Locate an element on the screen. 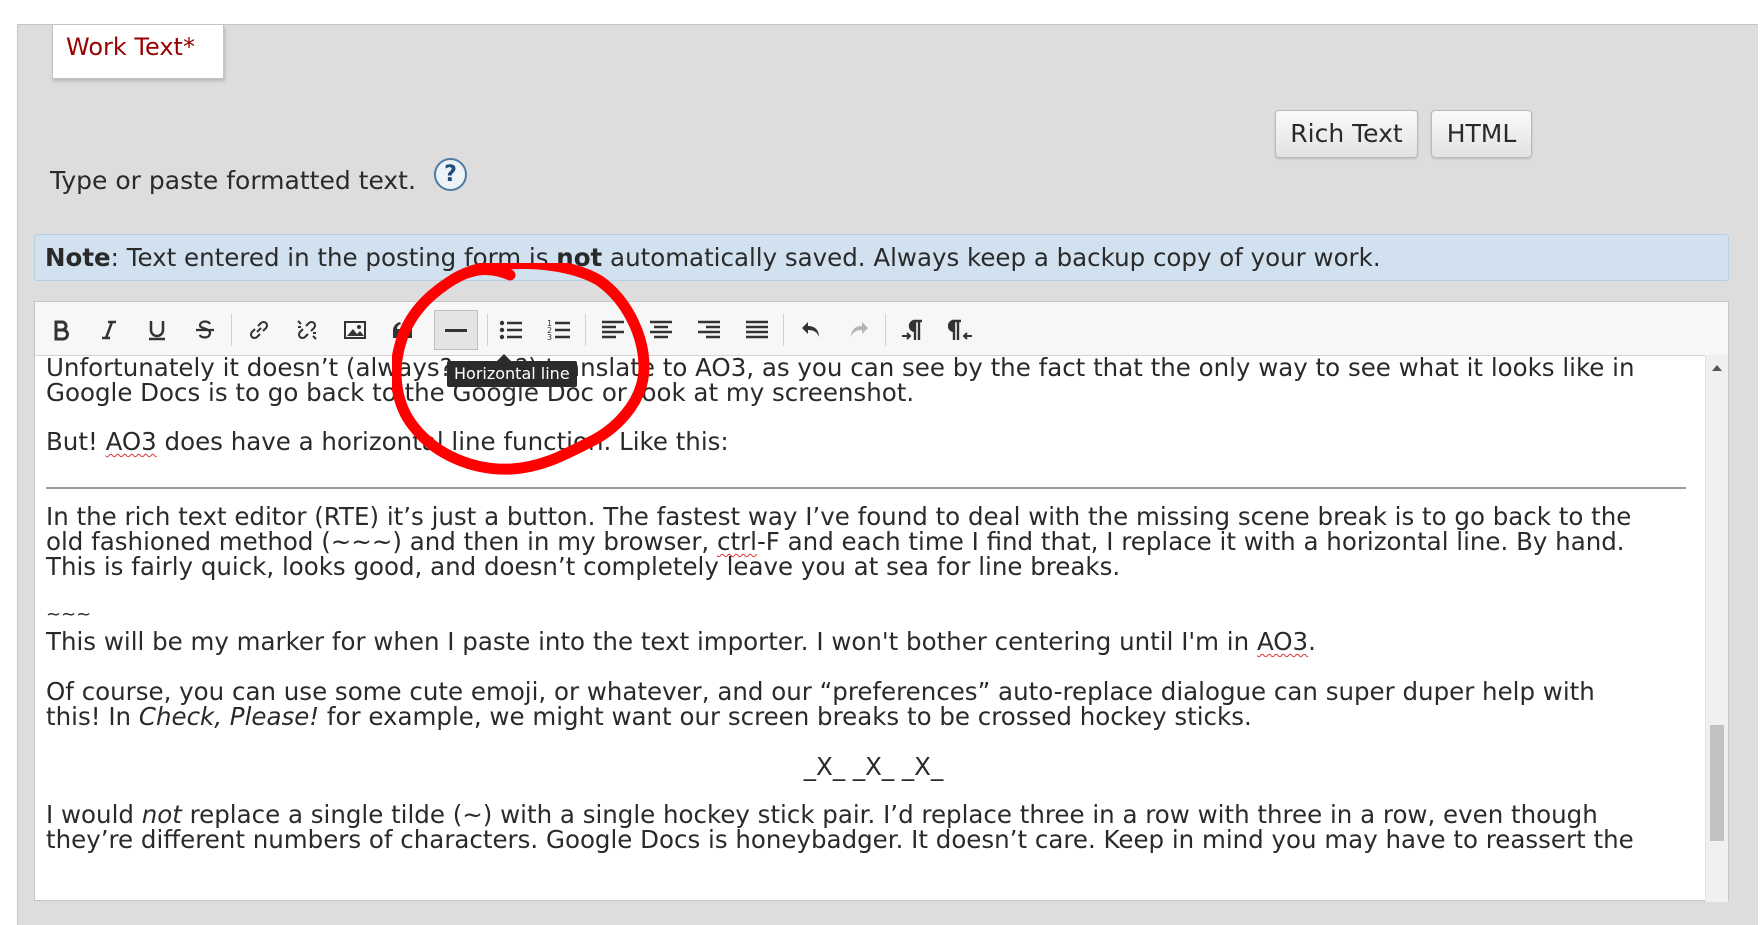  text-span: . is located at coordinates (1312, 641).